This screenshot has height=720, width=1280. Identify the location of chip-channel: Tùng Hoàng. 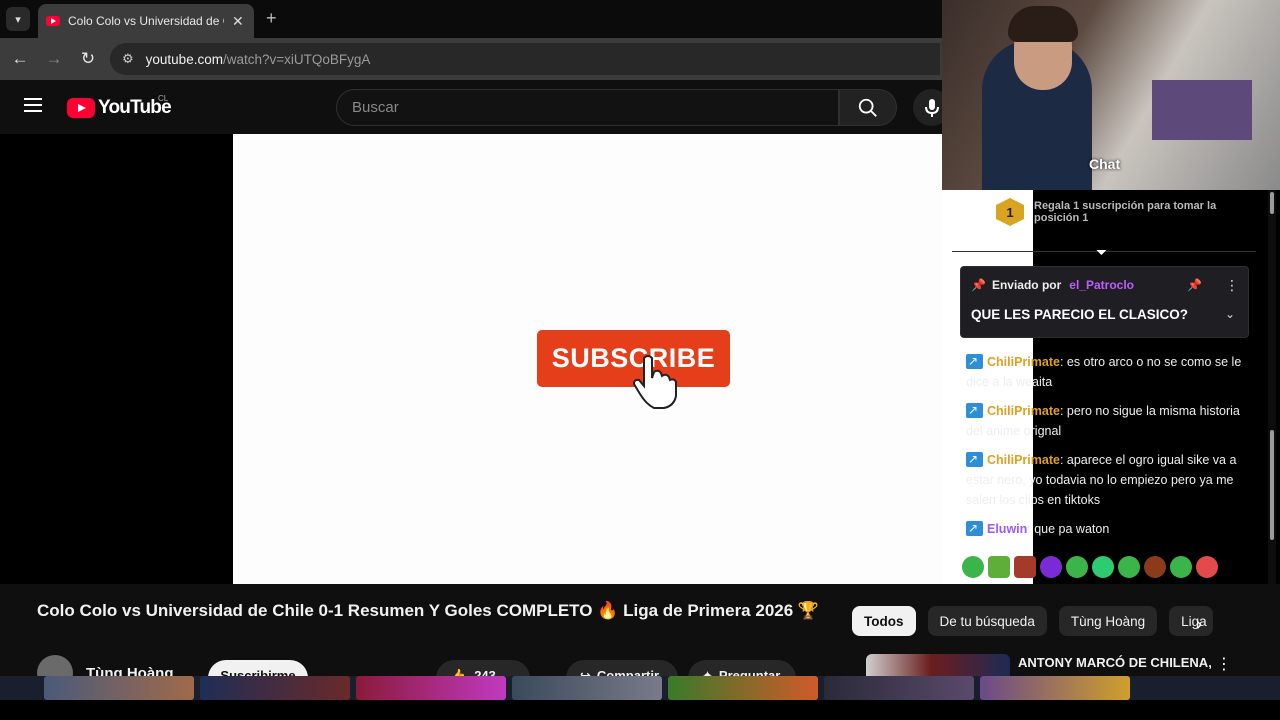
(1108, 621).